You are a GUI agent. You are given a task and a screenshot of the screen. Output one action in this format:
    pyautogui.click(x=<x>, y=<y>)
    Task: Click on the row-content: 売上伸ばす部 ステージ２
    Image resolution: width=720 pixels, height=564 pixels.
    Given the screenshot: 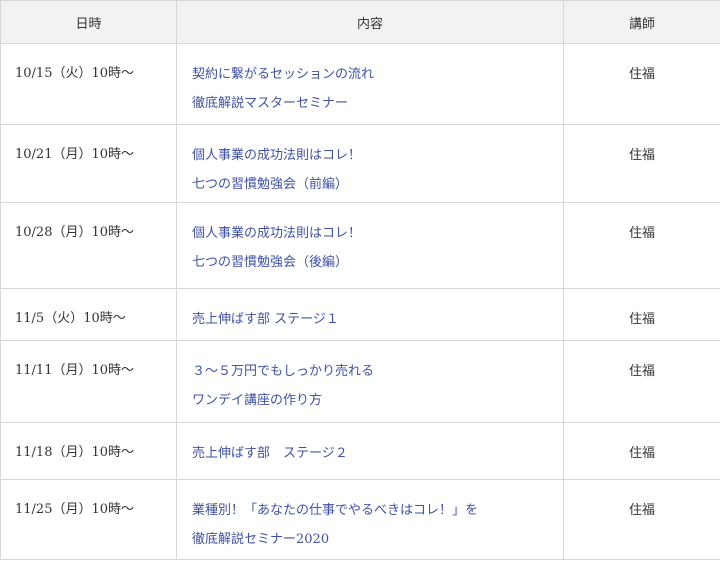 What is the action you would take?
    pyautogui.click(x=370, y=451)
    